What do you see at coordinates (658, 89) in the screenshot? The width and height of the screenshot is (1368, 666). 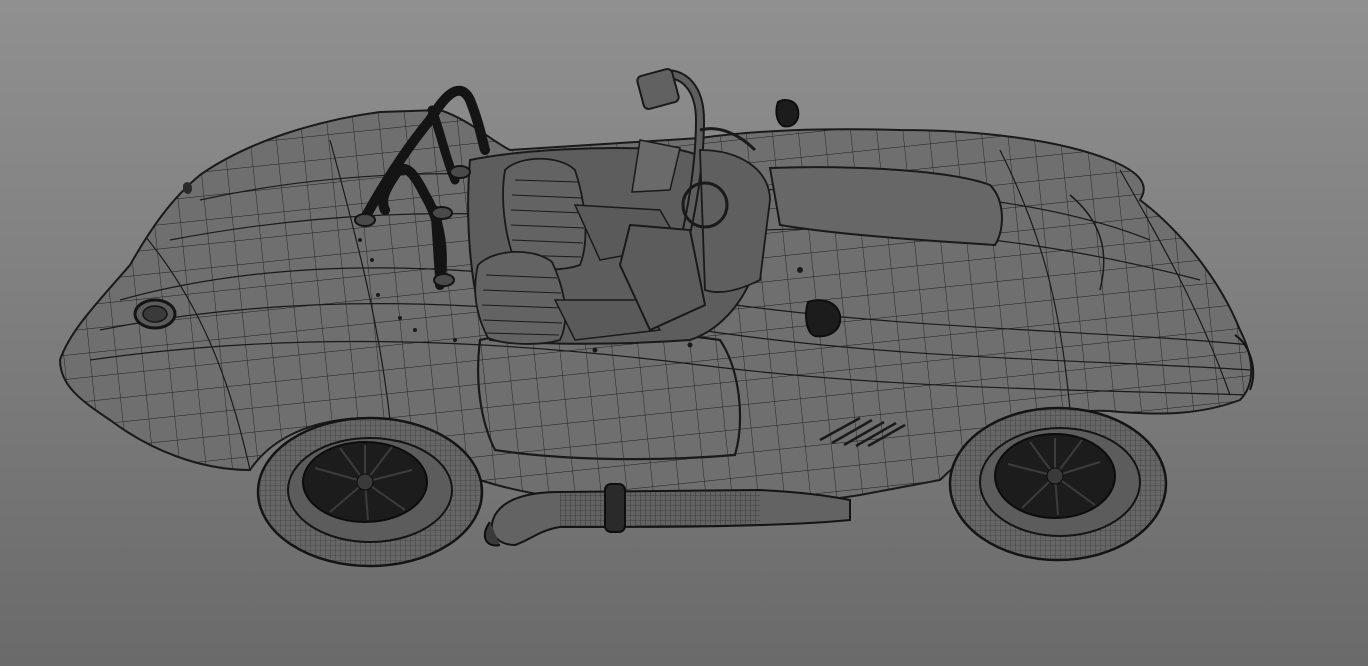 I see `rearview-mirror` at bounding box center [658, 89].